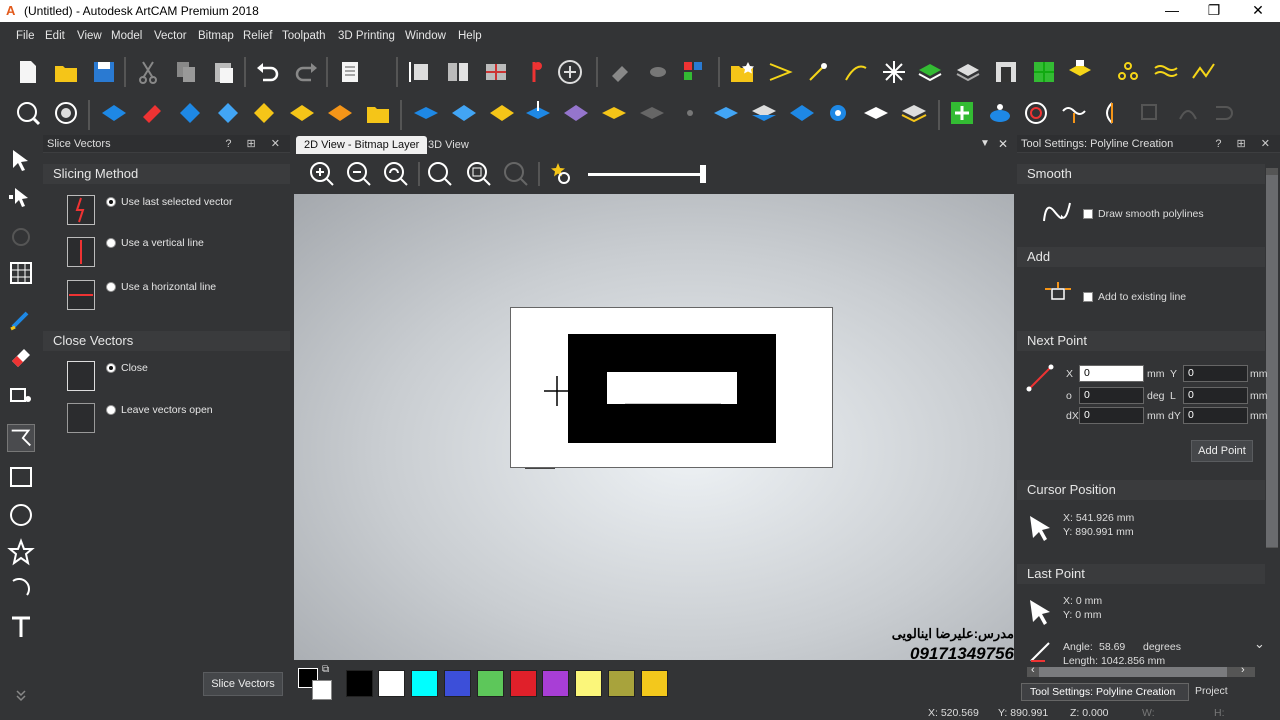 This screenshot has height=720, width=1280. Describe the element at coordinates (21, 627) in the screenshot. I see `text-tool-icon` at that location.